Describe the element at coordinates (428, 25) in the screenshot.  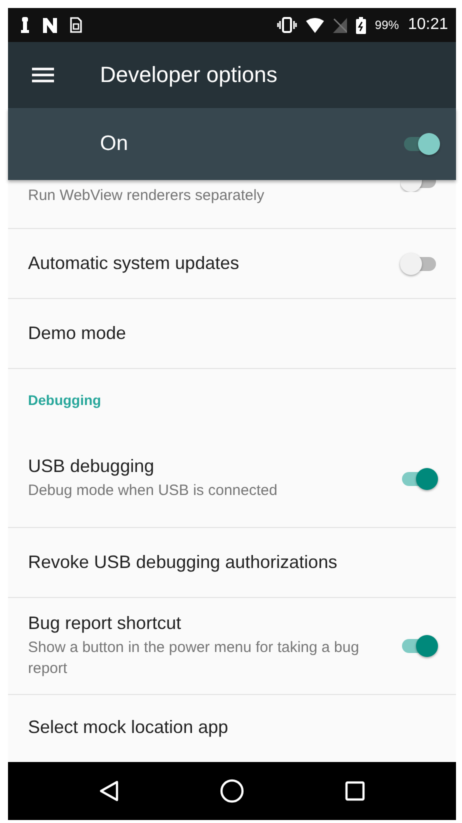
I see `clock-time: 10:21` at that location.